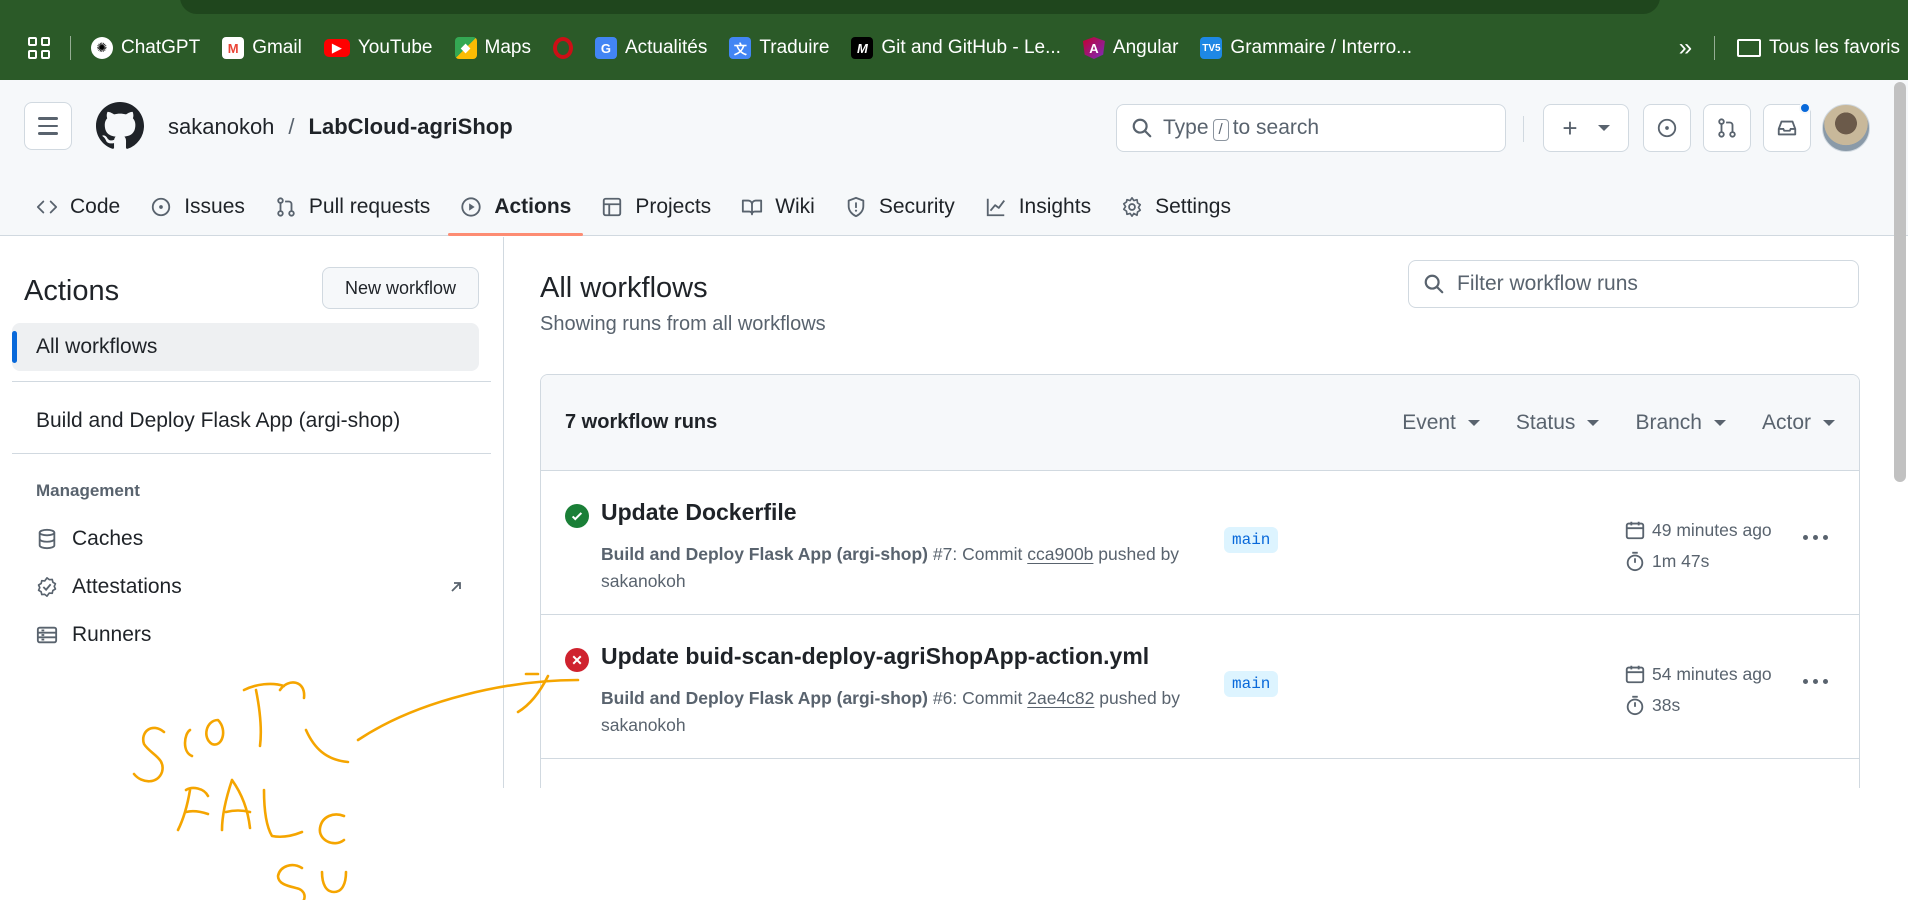 The height and width of the screenshot is (900, 1908). Describe the element at coordinates (47, 635) in the screenshot. I see `server-icon` at that location.